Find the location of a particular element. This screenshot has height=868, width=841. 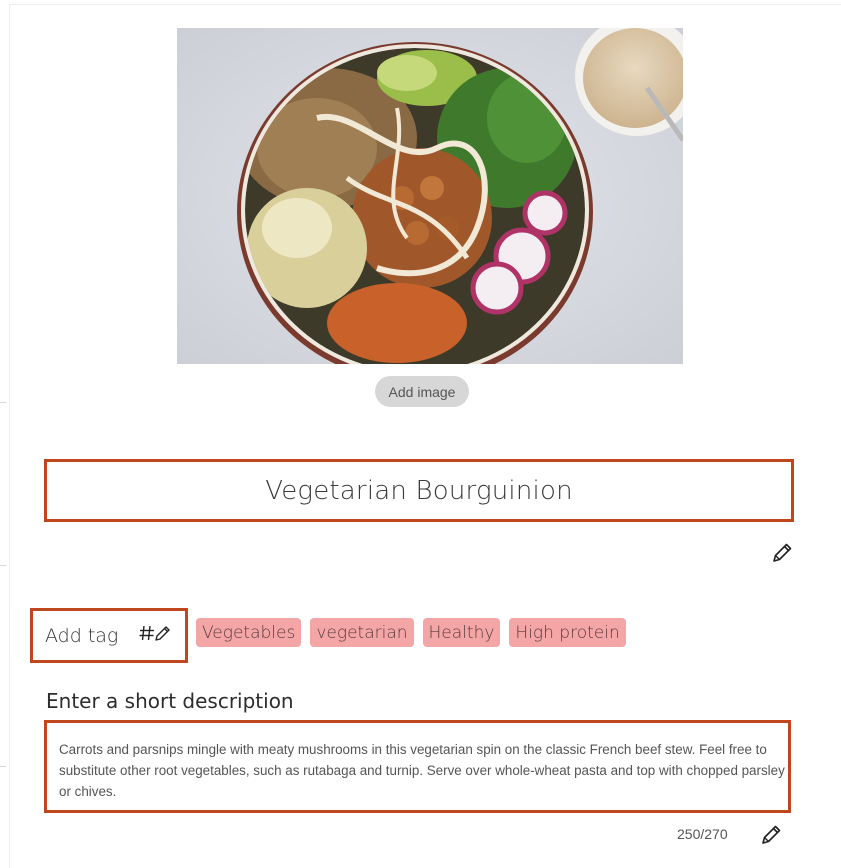

tag-chip: vegetarian is located at coordinates (362, 632).